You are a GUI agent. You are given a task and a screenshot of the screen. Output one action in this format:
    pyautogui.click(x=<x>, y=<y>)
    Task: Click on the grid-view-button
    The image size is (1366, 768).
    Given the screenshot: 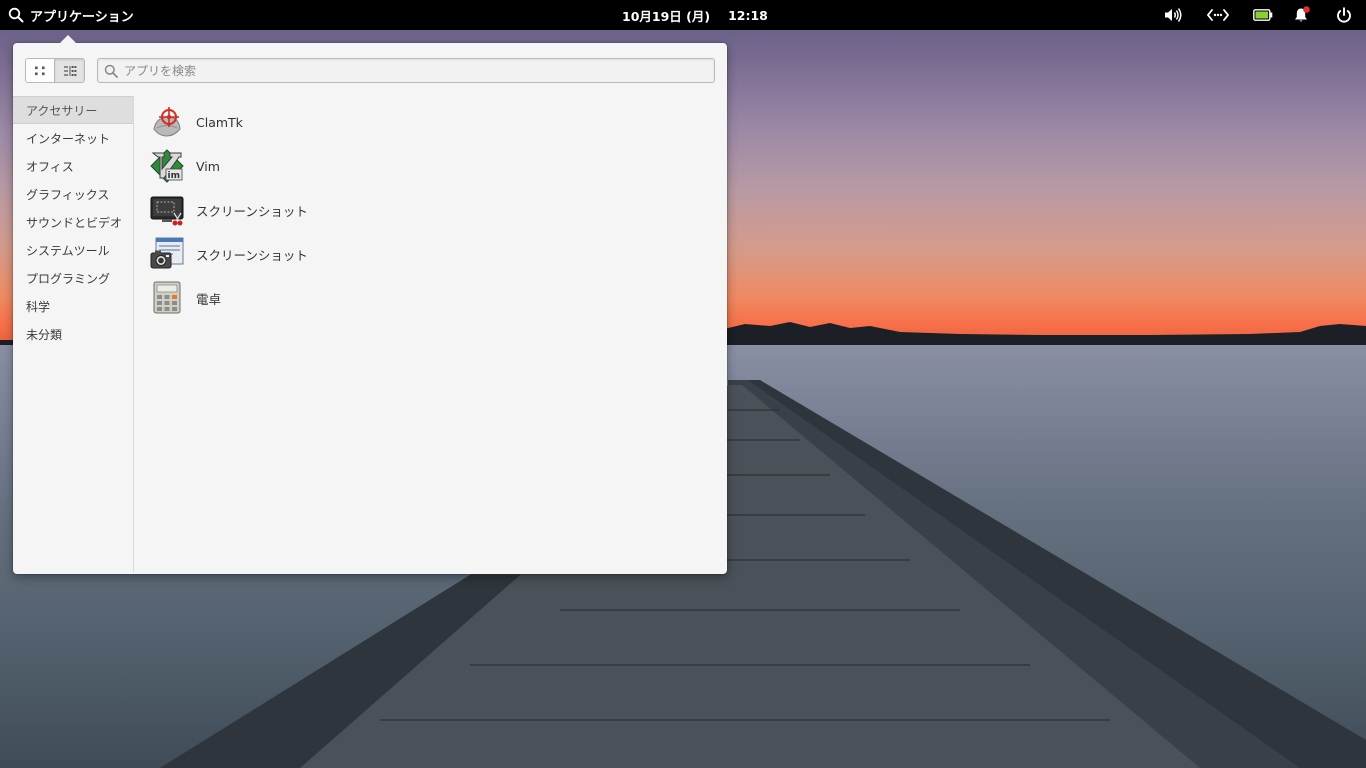 What is the action you would take?
    pyautogui.click(x=40, y=70)
    